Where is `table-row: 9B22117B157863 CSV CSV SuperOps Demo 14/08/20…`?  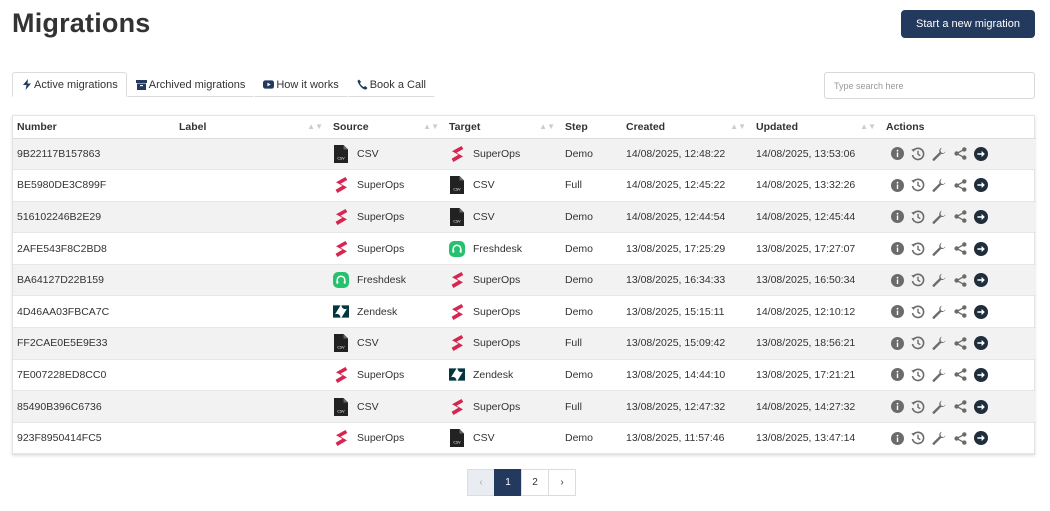
table-row: 9B22117B157863 CSV CSV SuperOps Demo 14/08/20… is located at coordinates (524, 154).